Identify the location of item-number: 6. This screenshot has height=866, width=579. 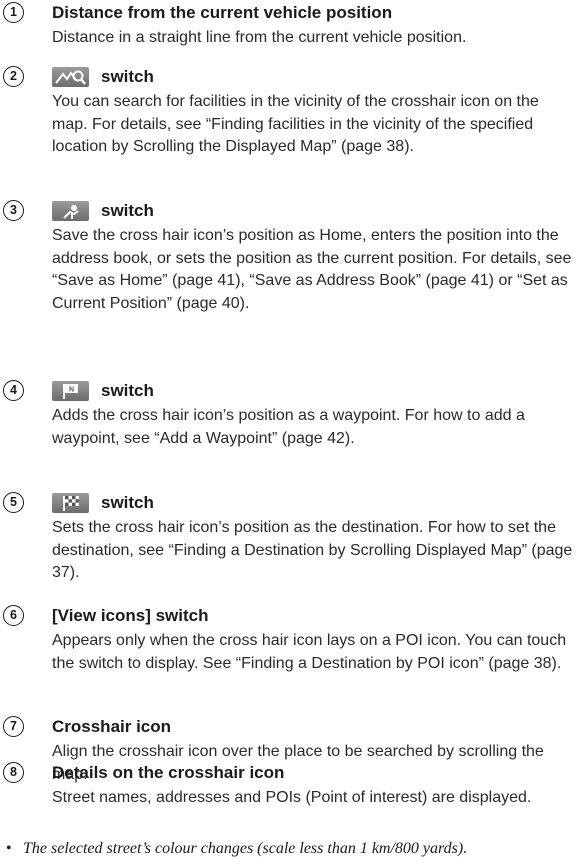
(13, 615).